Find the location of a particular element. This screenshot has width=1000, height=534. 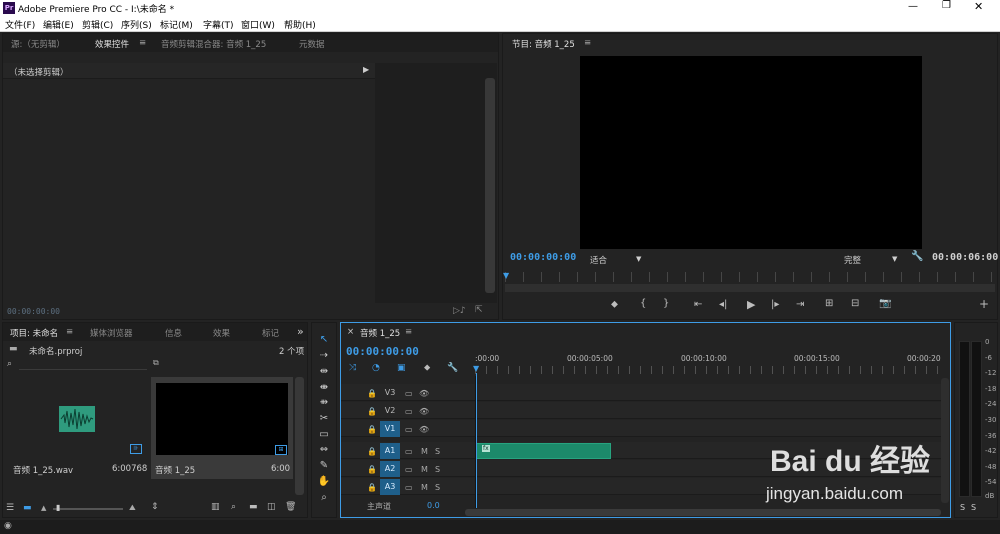

track-name-a3: A3 is located at coordinates (390, 487).